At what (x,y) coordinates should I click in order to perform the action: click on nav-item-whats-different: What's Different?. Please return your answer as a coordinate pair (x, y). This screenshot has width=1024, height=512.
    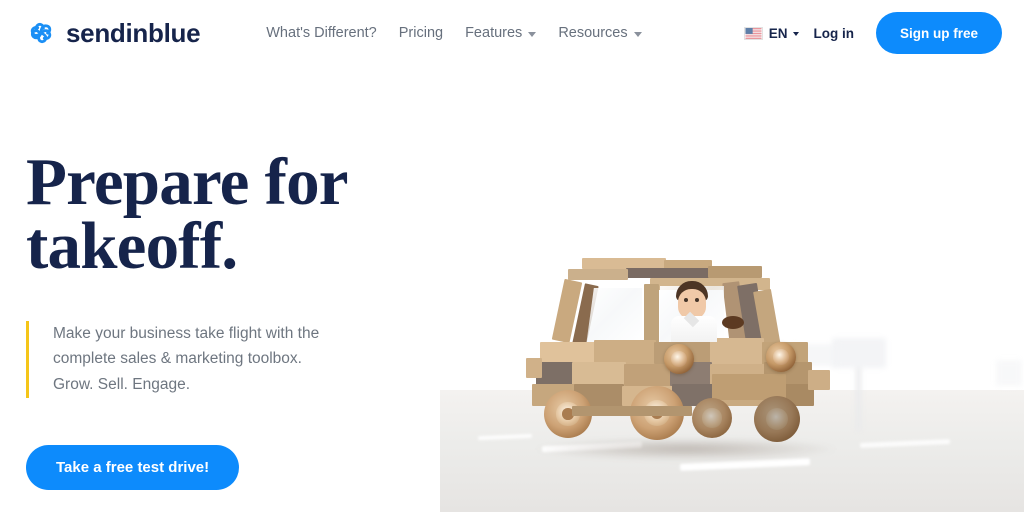
    Looking at the image, I should click on (321, 33).